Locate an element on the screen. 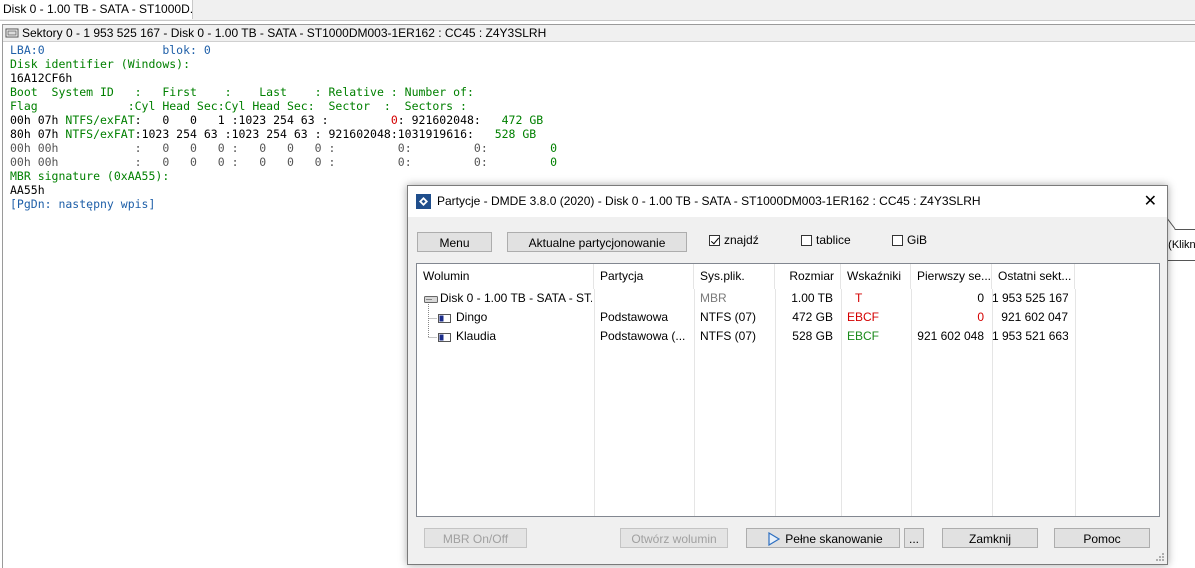  menu-button: Menu is located at coordinates (454, 242).